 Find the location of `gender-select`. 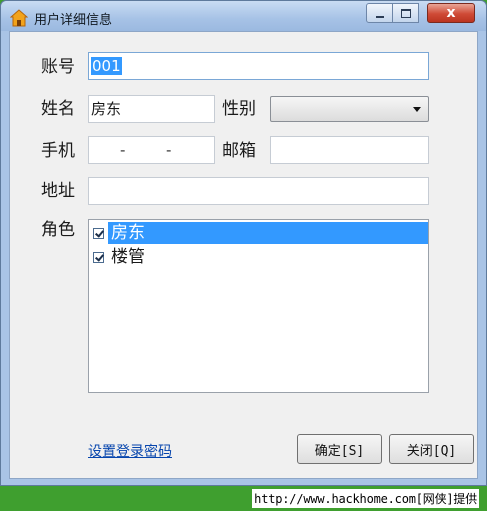

gender-select is located at coordinates (349, 109).